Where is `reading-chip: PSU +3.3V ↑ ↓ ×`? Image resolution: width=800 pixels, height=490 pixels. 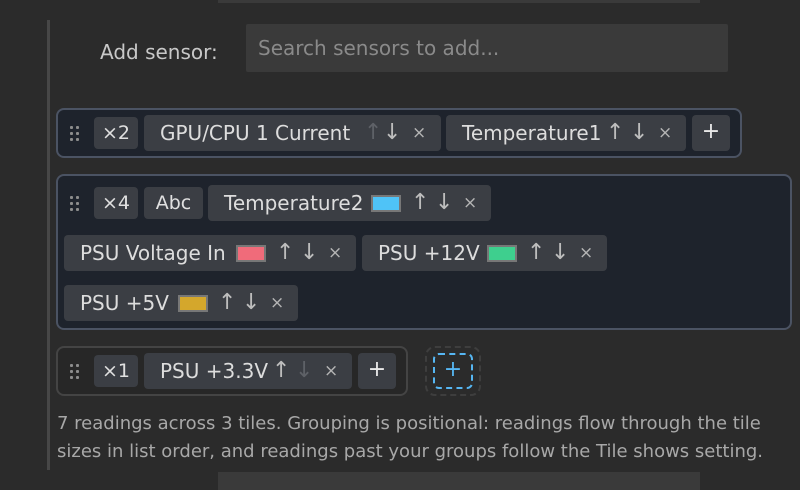
reading-chip: PSU +3.3V ↑ ↓ × is located at coordinates (248, 371).